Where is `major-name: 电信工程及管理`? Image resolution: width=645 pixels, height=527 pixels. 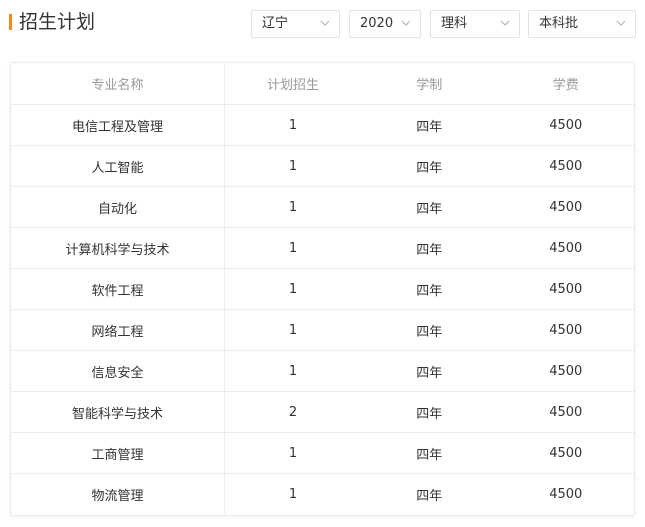
major-name: 电信工程及管理 is located at coordinates (118, 125).